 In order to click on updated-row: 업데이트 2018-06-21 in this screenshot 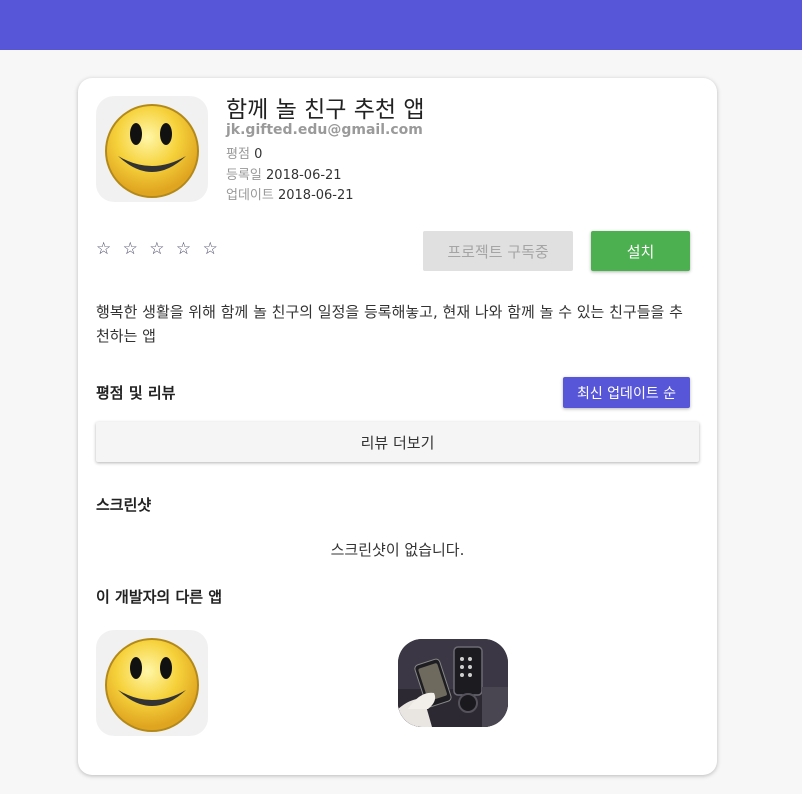, I will do `click(290, 193)`.